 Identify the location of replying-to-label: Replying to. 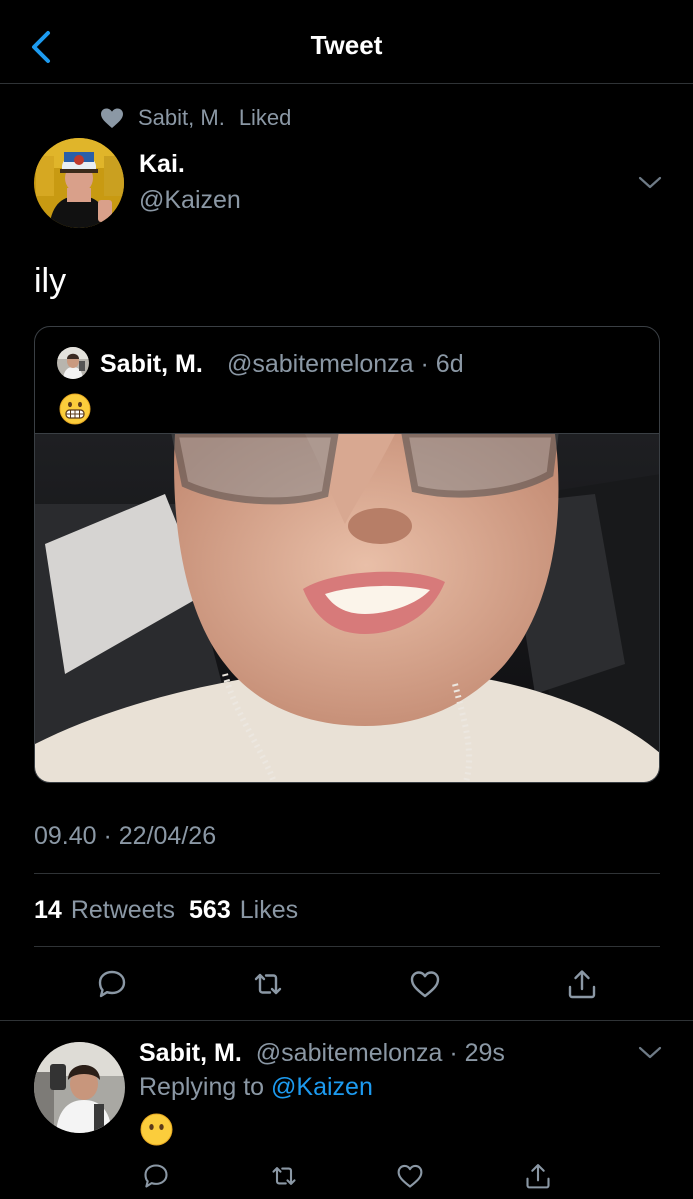
(205, 1087).